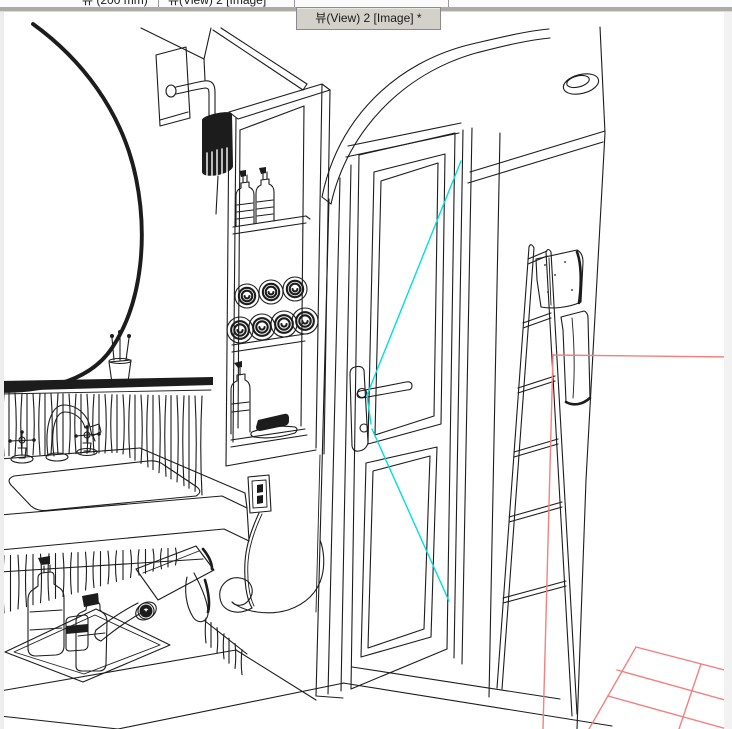  I want to click on wood-grain-backsplash, so click(102, 444).